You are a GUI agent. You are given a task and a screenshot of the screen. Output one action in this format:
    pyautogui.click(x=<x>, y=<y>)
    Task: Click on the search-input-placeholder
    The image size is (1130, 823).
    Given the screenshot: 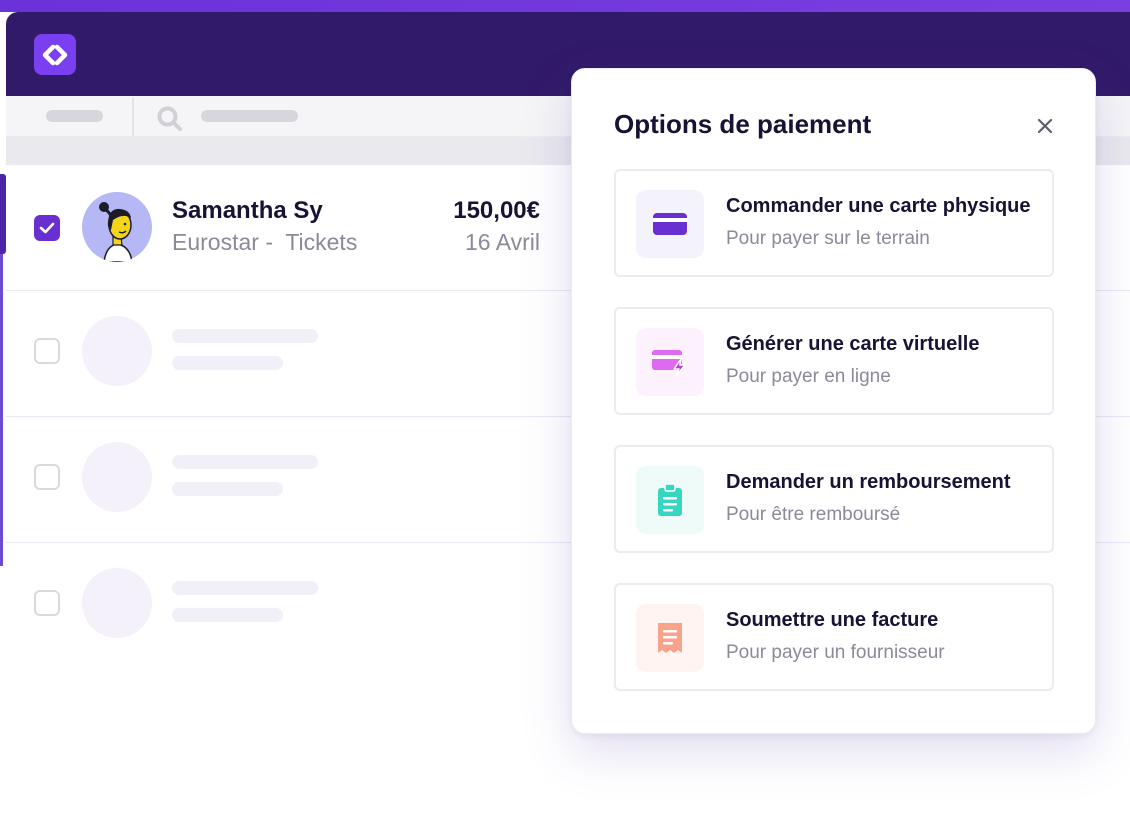 What is the action you would take?
    pyautogui.click(x=249, y=116)
    